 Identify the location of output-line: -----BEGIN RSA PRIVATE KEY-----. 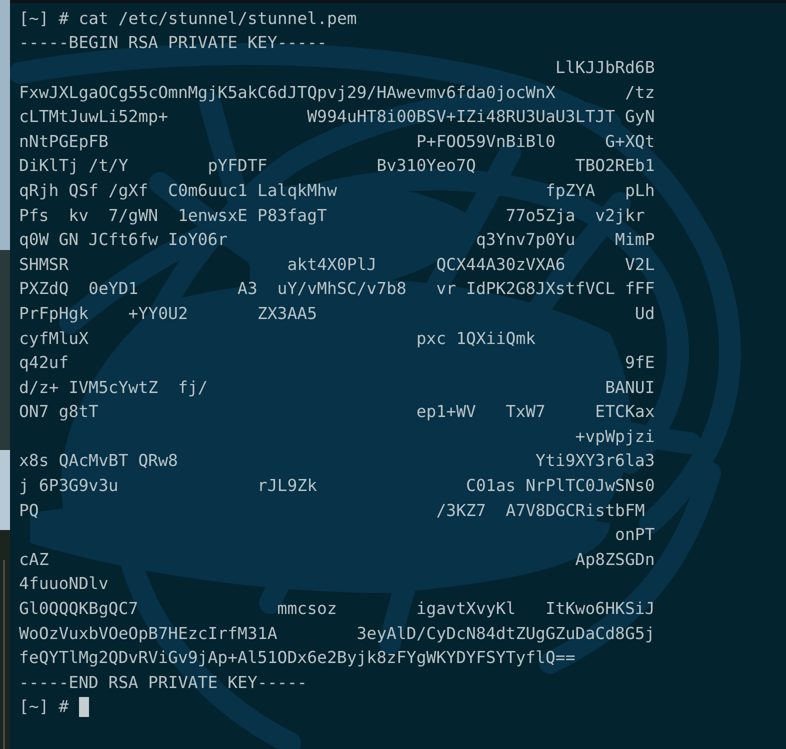
(173, 42).